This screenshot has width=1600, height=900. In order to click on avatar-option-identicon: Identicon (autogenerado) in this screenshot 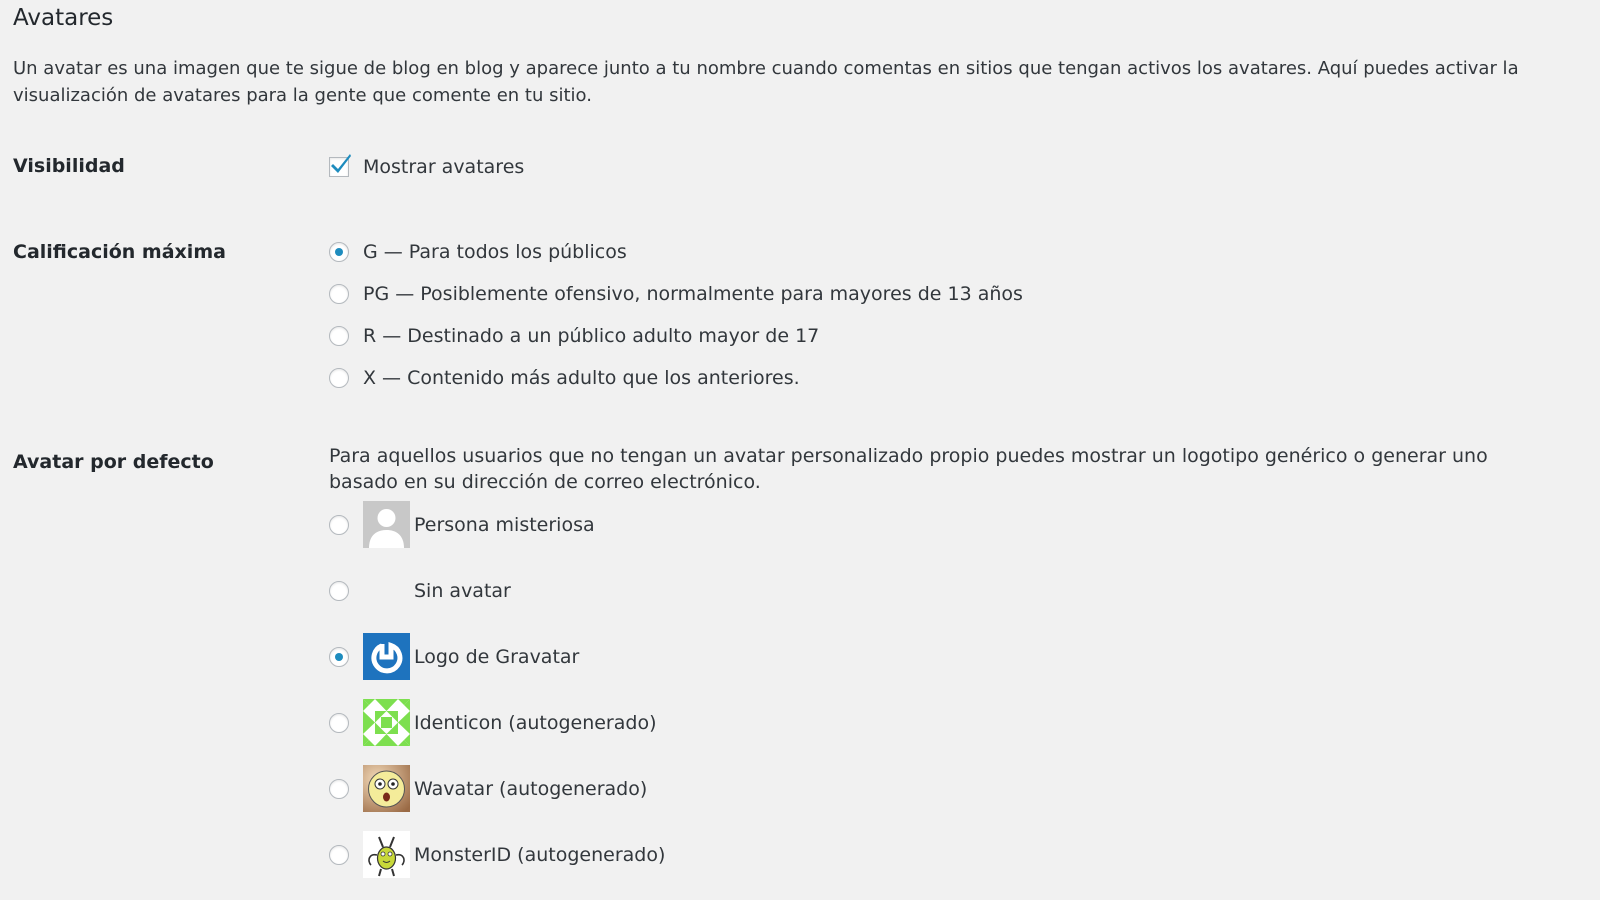, I will do `click(492, 722)`.